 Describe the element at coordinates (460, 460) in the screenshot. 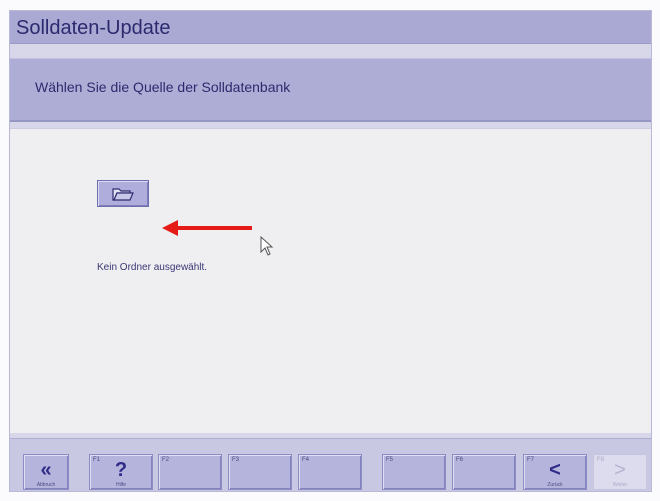

I see `function-key-label: F6` at that location.